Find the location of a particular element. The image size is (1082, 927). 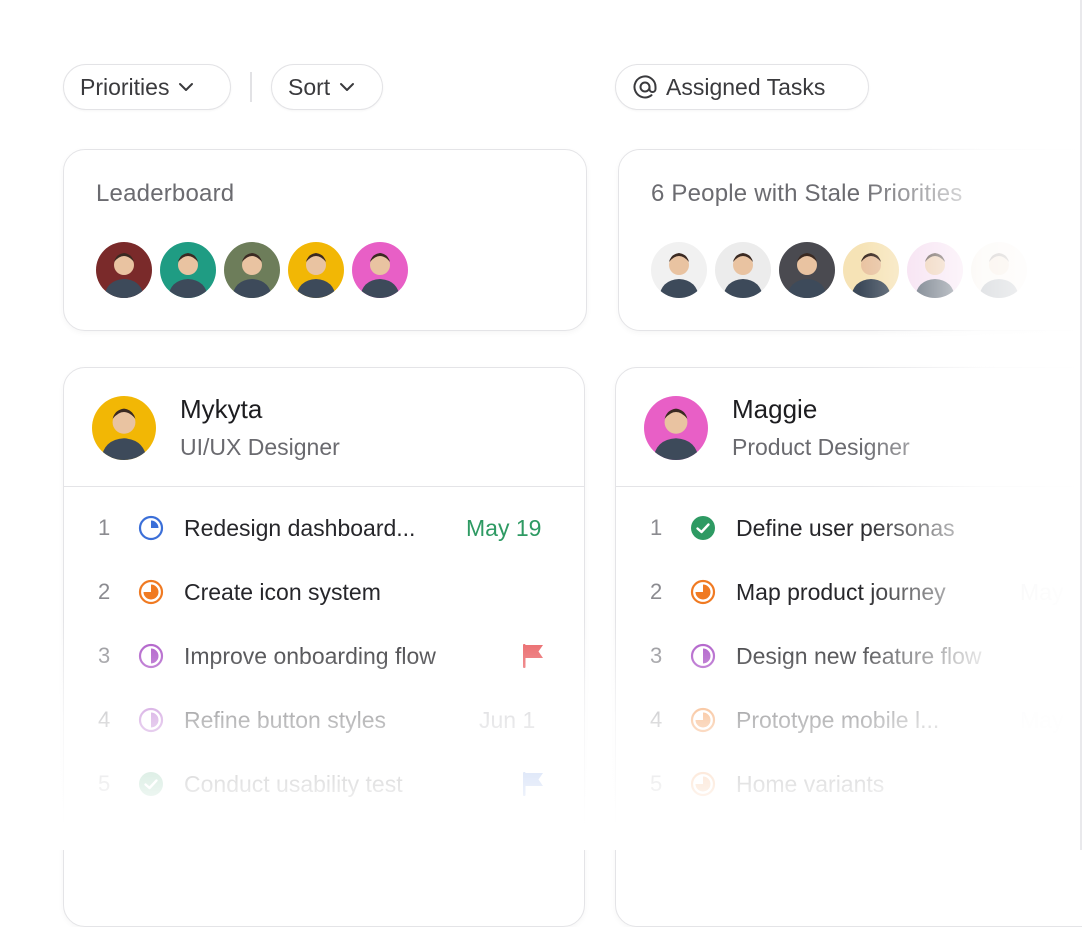

task-row: 1 Define user personas is located at coordinates (849, 528).